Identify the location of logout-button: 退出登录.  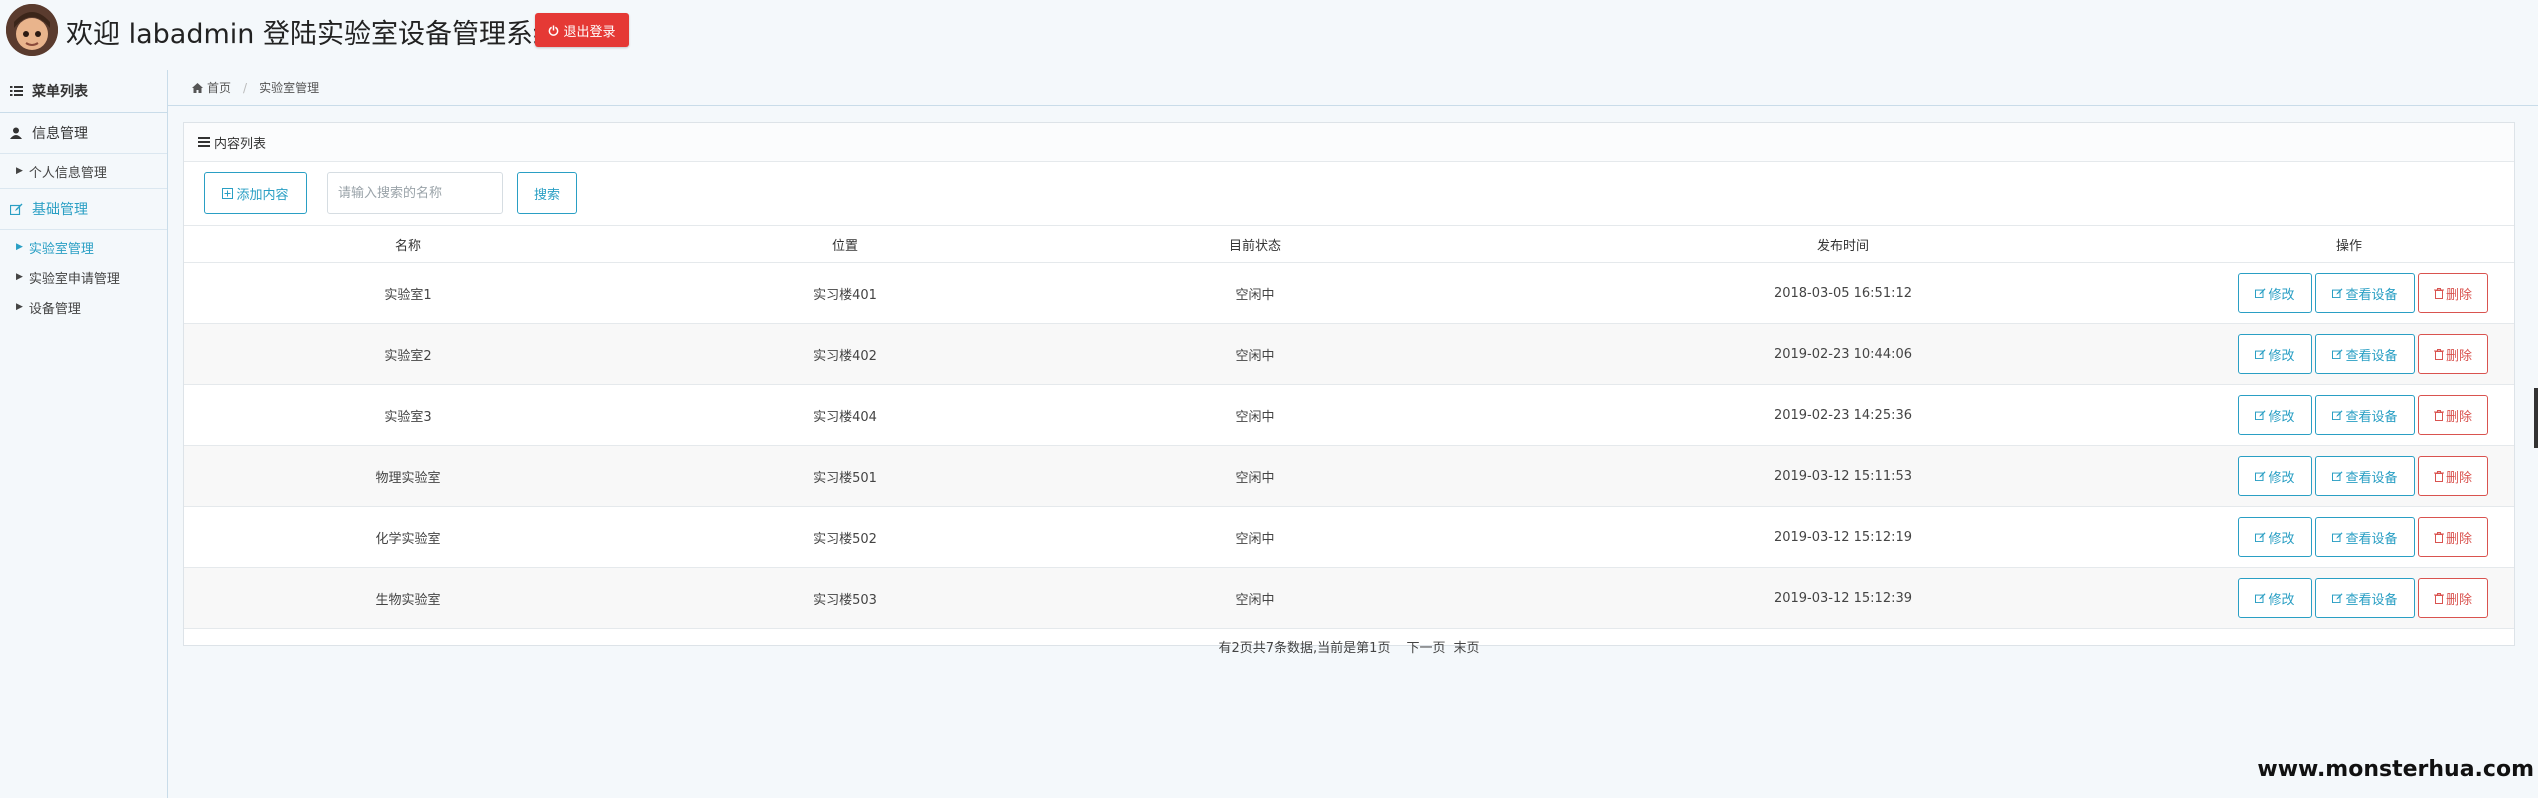
(582, 30).